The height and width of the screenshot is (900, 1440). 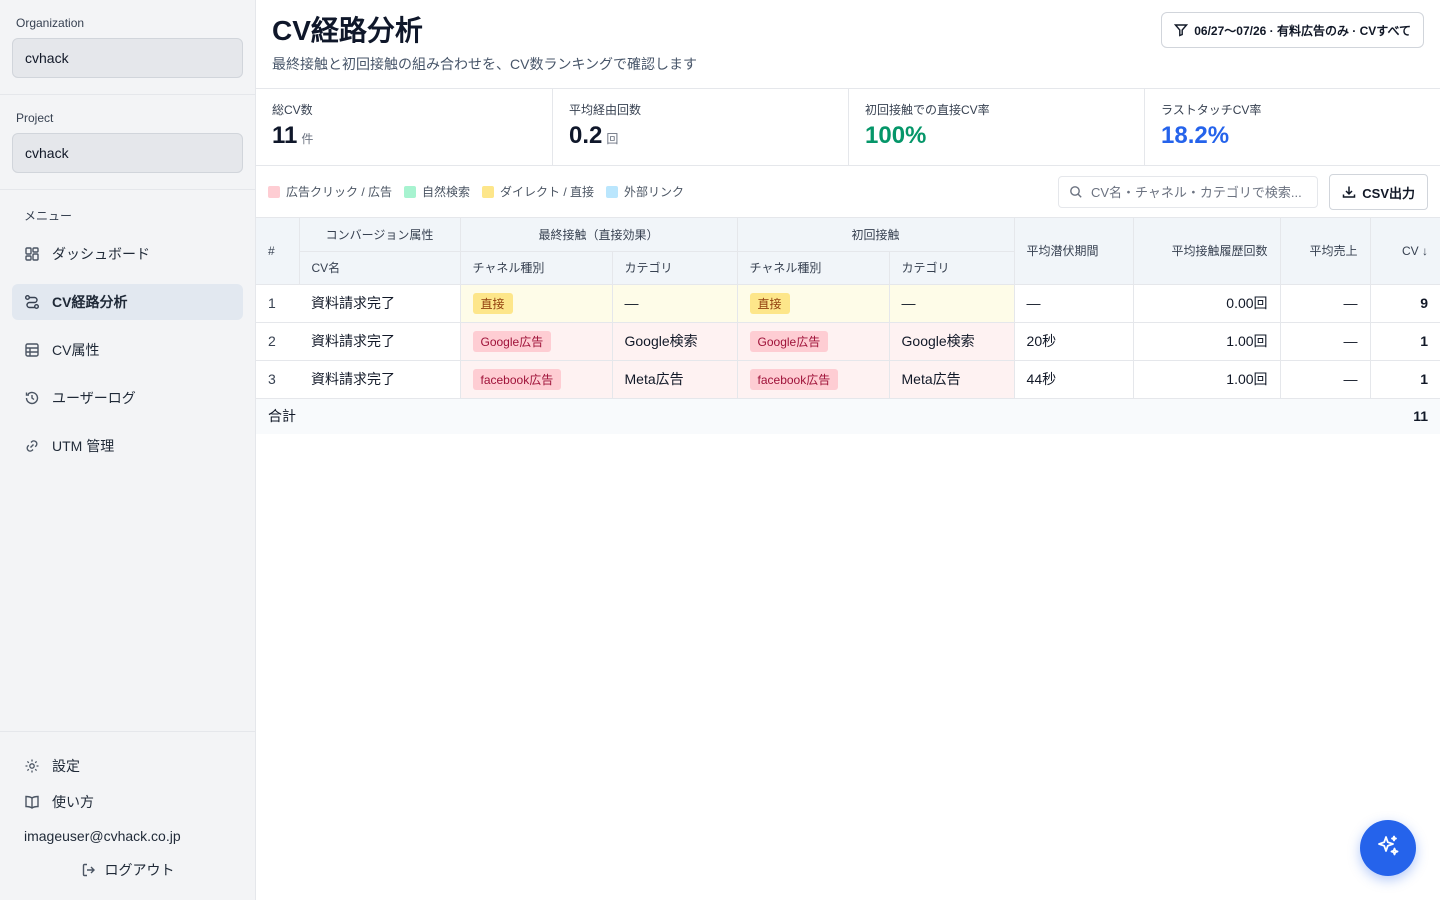 I want to click on col-header-touch-count: 平均接触履歴回数, so click(x=1207, y=251).